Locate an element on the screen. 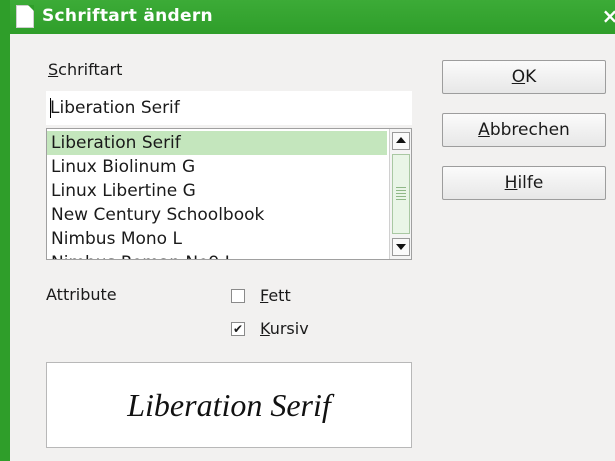  attributes-label: Attribute is located at coordinates (81, 294).